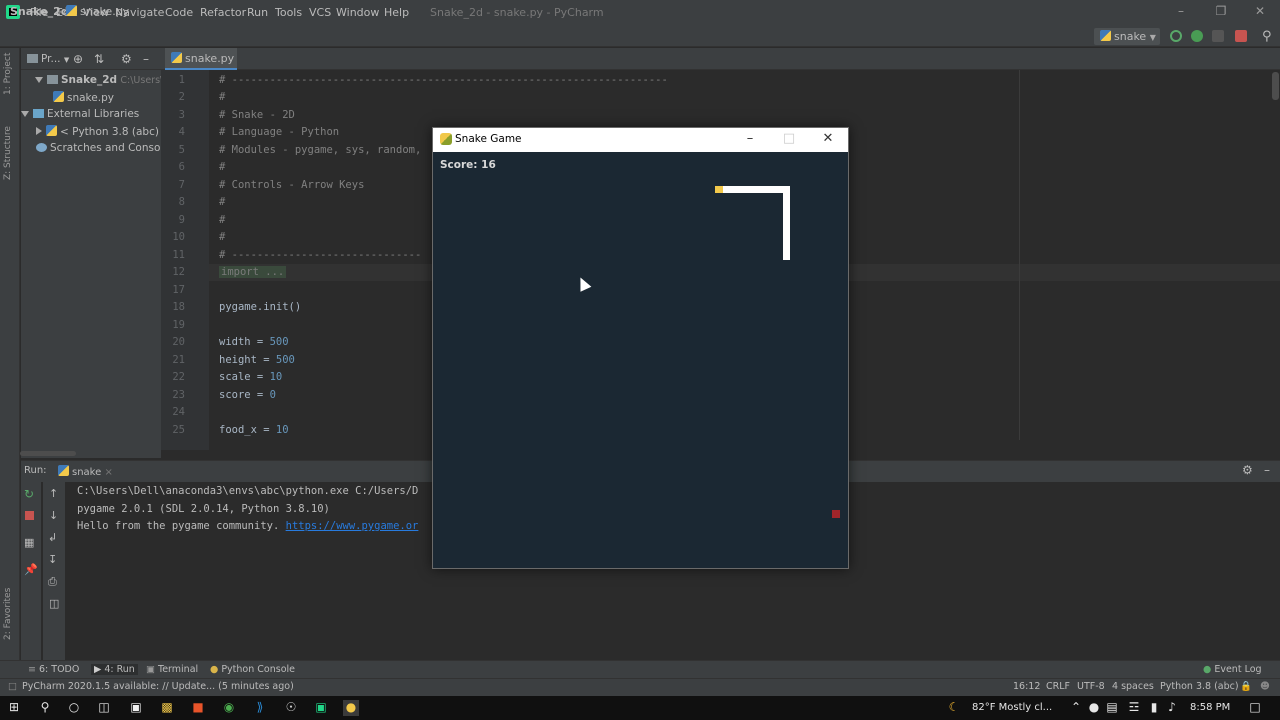 The width and height of the screenshot is (1280, 720). What do you see at coordinates (53, 669) in the screenshot?
I see `tab-todo: ≡ 6: TODO` at bounding box center [53, 669].